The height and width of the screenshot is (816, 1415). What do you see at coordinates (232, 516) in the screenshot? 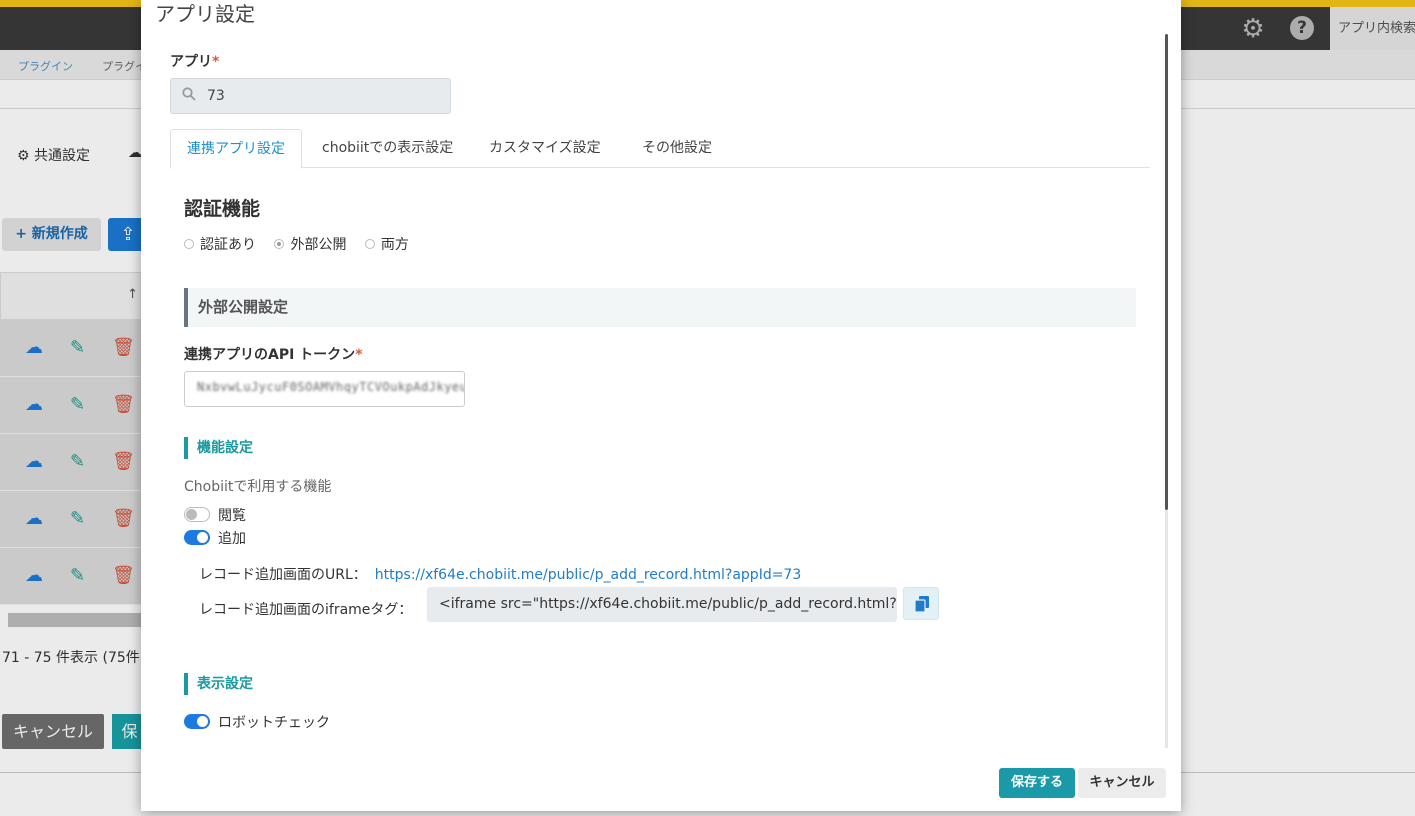
I see `toggle-view-label: 閲覧` at bounding box center [232, 516].